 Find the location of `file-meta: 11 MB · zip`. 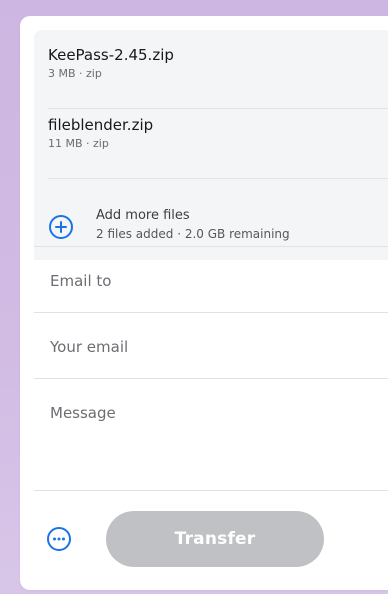

file-meta: 11 MB · zip is located at coordinates (78, 143).